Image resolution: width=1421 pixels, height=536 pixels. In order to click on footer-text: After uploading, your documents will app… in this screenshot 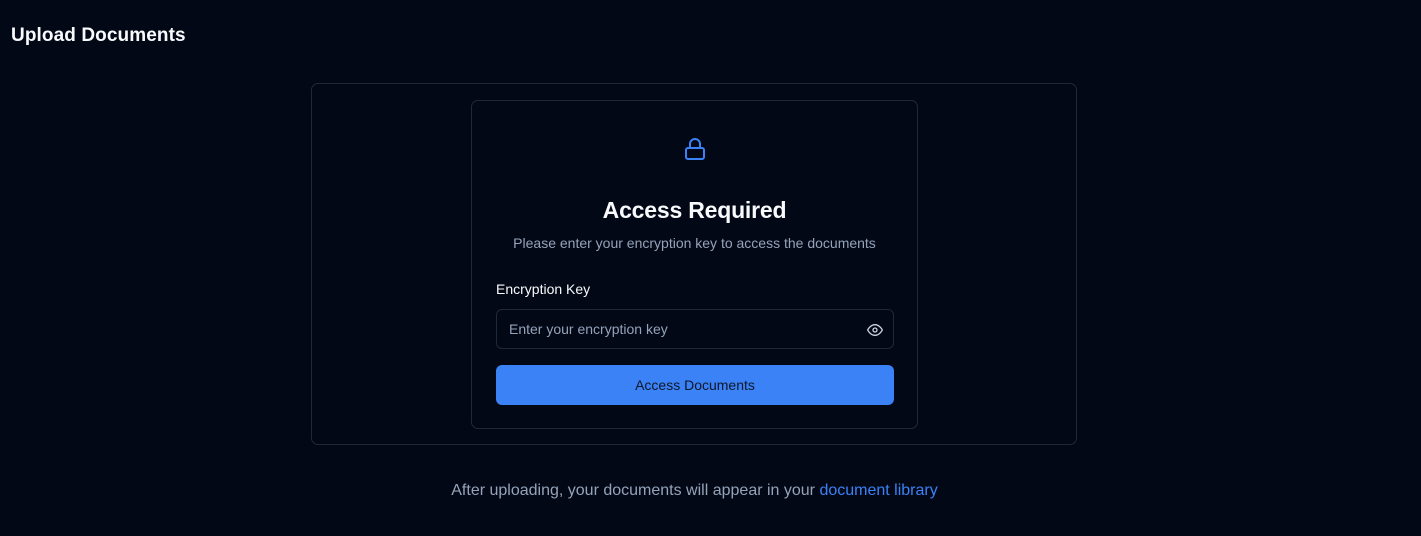, I will do `click(635, 490)`.